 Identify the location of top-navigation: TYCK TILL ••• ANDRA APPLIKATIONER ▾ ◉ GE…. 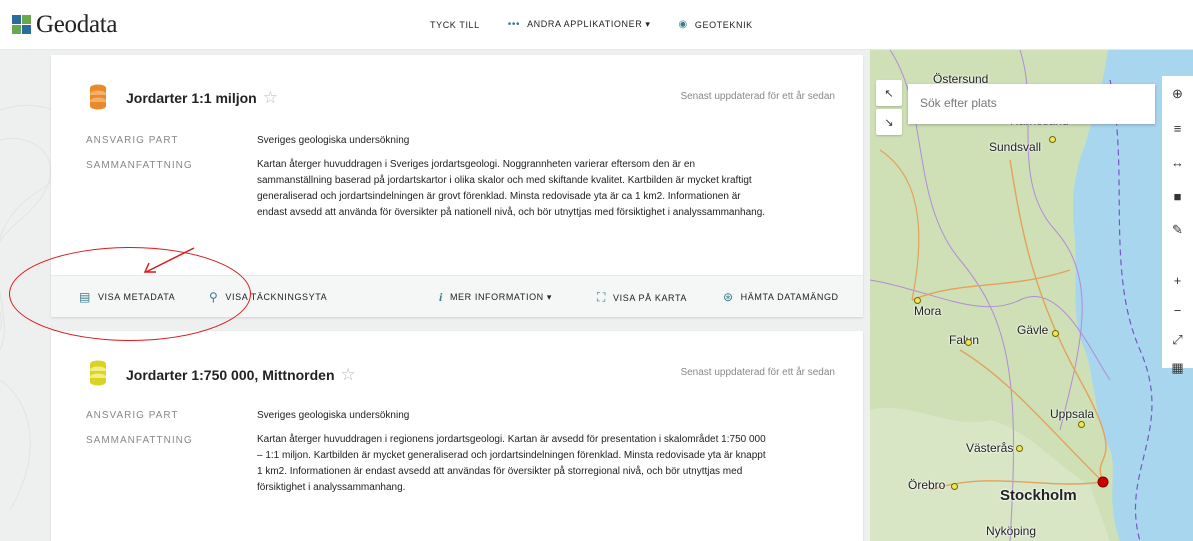
(605, 24).